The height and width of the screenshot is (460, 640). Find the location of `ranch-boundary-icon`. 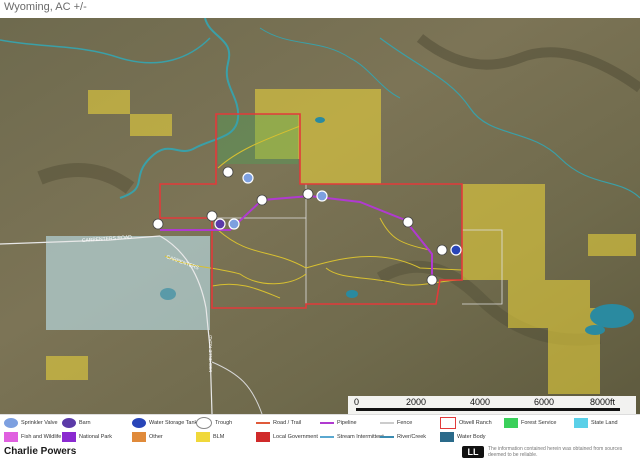

ranch-boundary-icon is located at coordinates (448, 423).